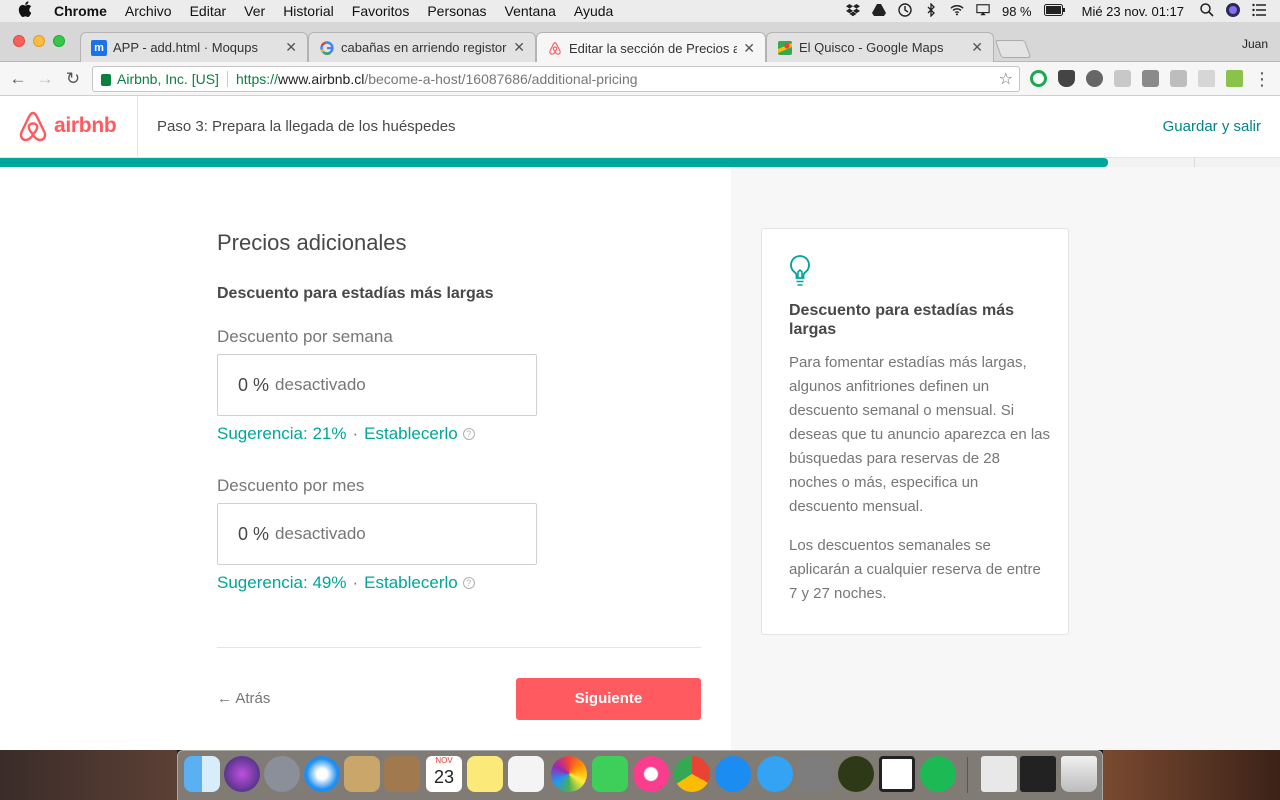  I want to click on airbnb-belo-icon, so click(33, 126).